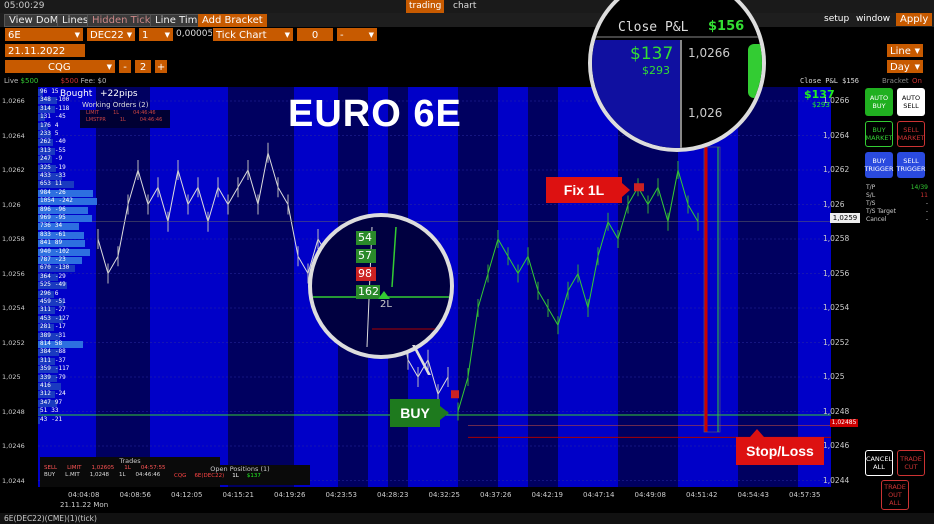  I want to click on ladder-row: 281 -17, so click(86, 328).